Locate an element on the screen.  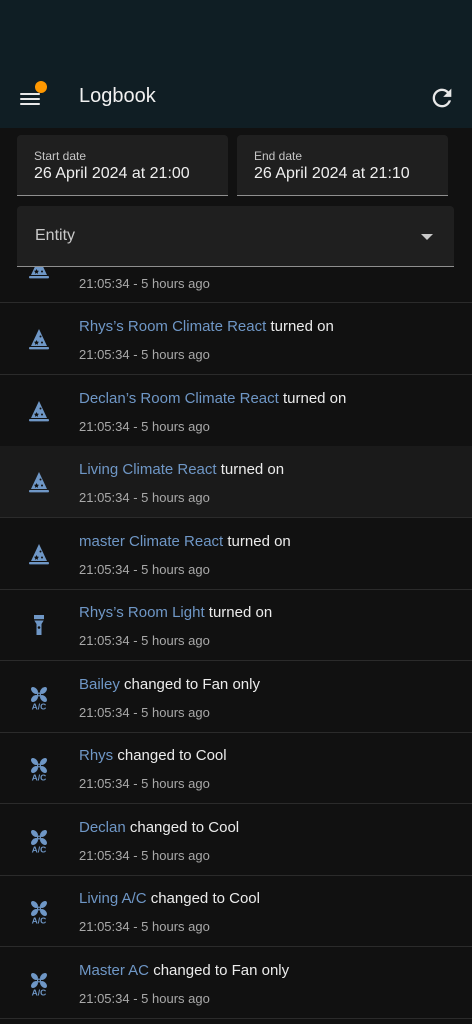
end-date-label: End date is located at coordinates (278, 156).